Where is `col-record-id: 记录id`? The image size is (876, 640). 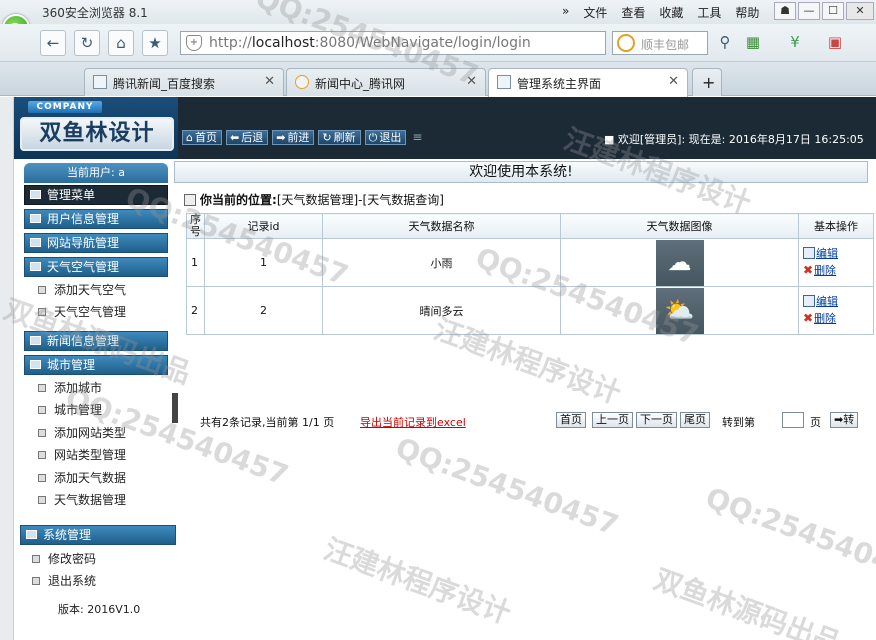 col-record-id: 记录id is located at coordinates (263, 226).